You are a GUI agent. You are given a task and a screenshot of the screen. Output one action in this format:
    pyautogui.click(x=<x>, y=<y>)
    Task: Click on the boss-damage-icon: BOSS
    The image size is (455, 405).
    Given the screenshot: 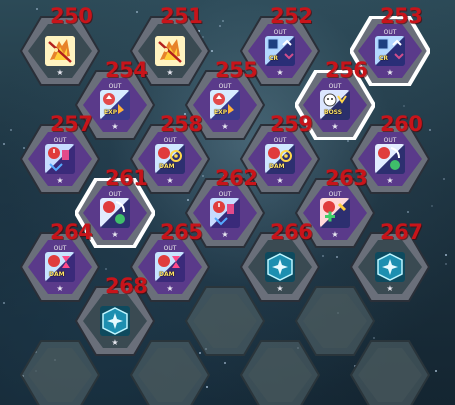 What is the action you would take?
    pyautogui.click(x=335, y=105)
    